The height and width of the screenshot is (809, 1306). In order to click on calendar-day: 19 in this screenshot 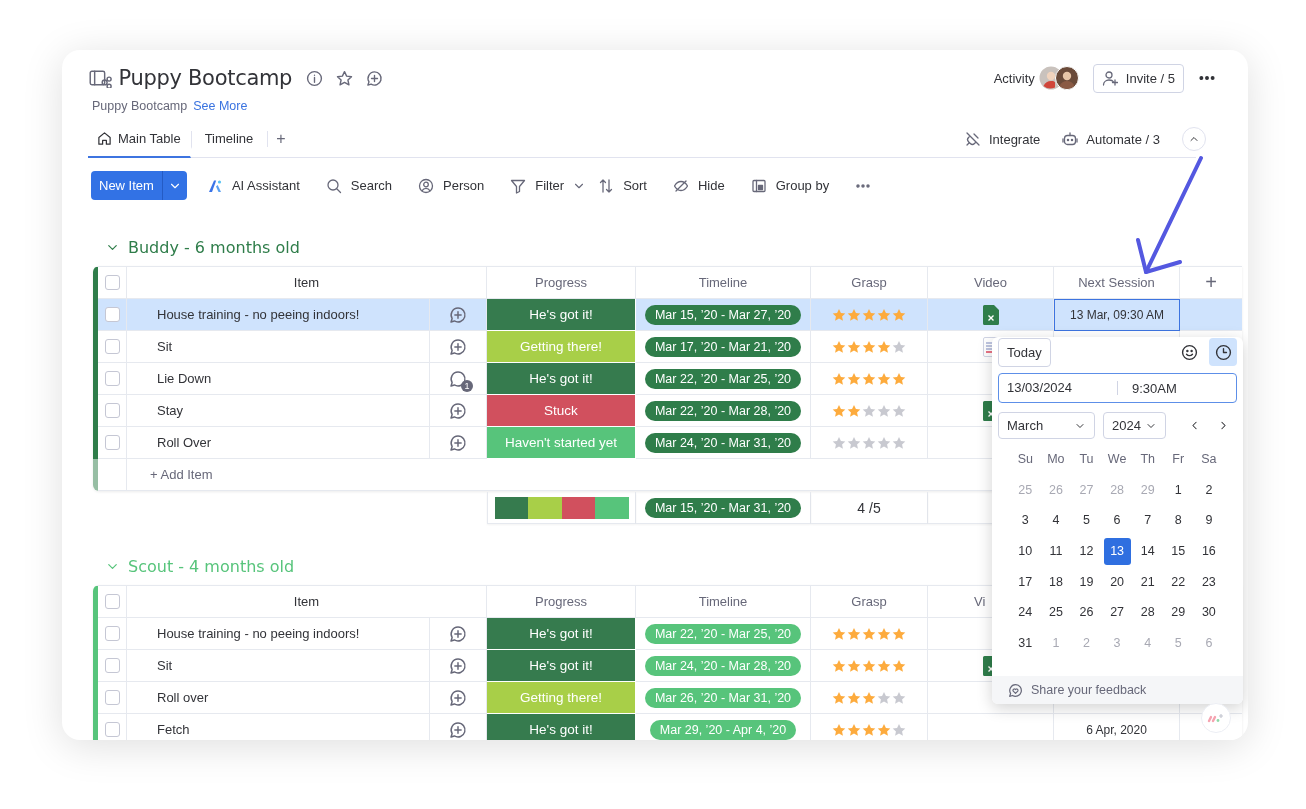, I will do `click(1086, 582)`.